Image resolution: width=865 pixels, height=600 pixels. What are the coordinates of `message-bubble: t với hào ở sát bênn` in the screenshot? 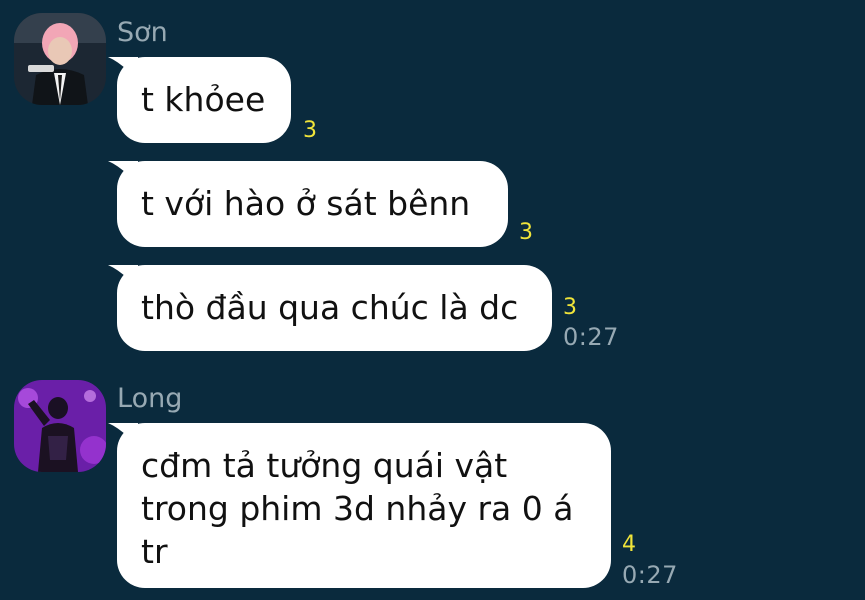 It's located at (308, 204).